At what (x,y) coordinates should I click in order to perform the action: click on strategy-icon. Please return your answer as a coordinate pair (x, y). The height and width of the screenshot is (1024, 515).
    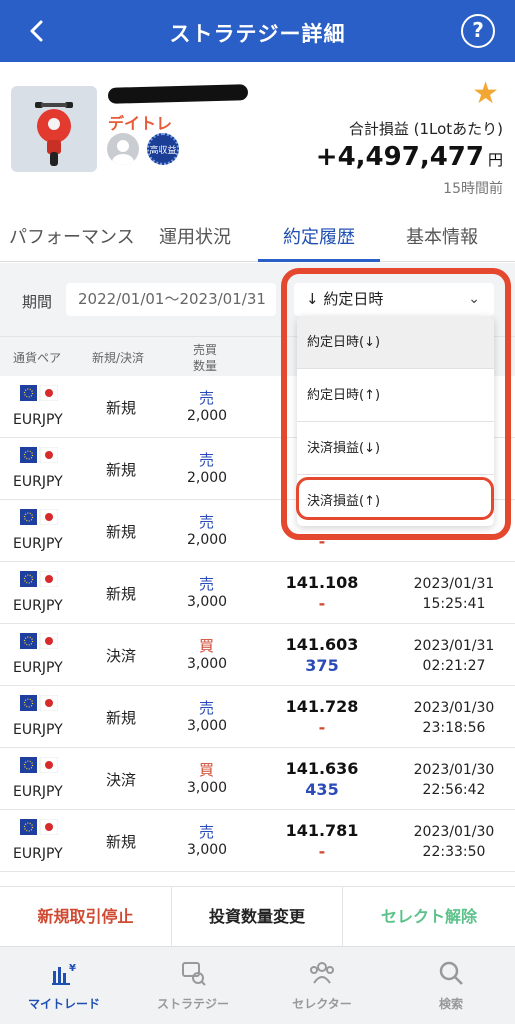
    Looking at the image, I should click on (194, 974).